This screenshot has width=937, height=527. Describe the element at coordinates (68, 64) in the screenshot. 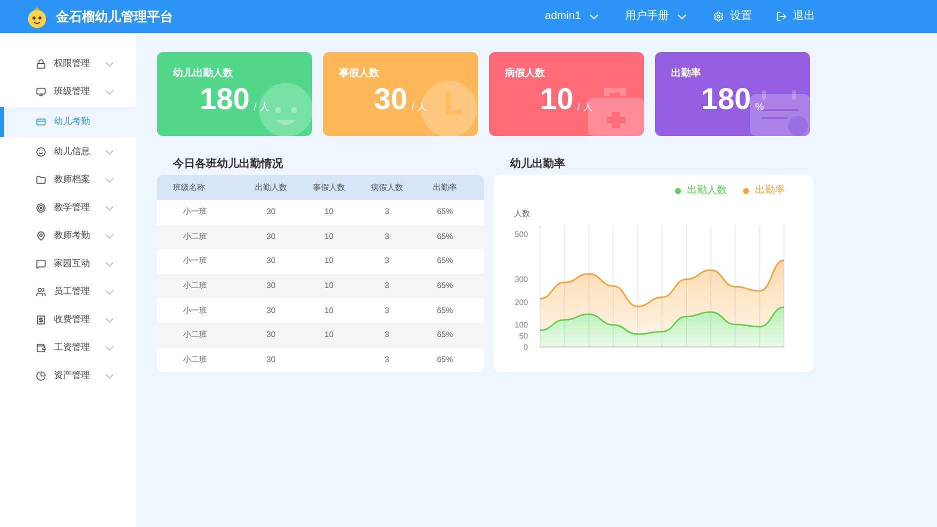

I see `sidebar-item: 权限管理` at that location.